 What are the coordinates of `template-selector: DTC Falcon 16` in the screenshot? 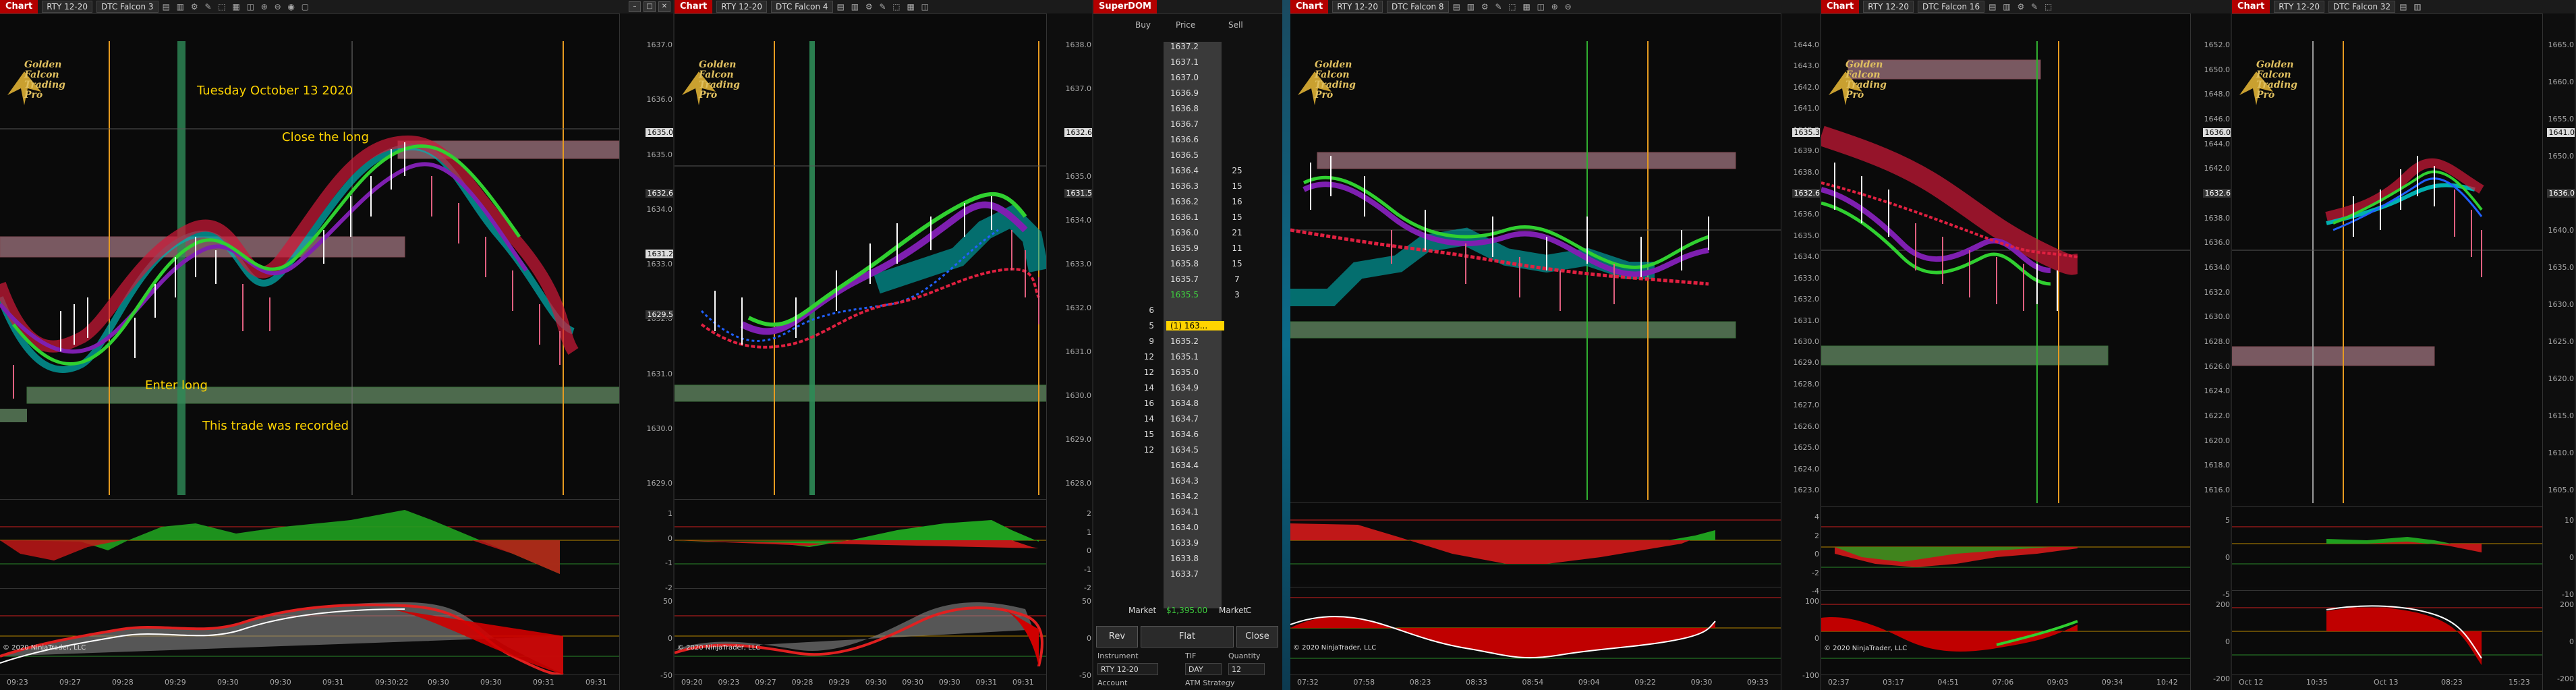 It's located at (1951, 7).